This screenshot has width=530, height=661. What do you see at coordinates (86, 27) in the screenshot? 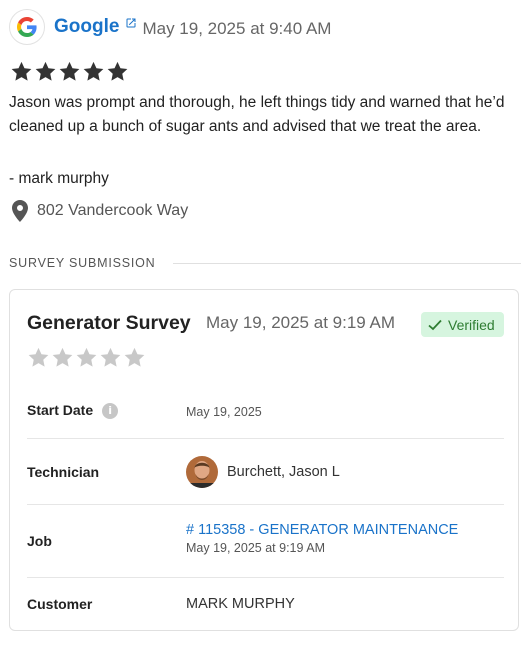
I see `review-source-name: Google` at bounding box center [86, 27].